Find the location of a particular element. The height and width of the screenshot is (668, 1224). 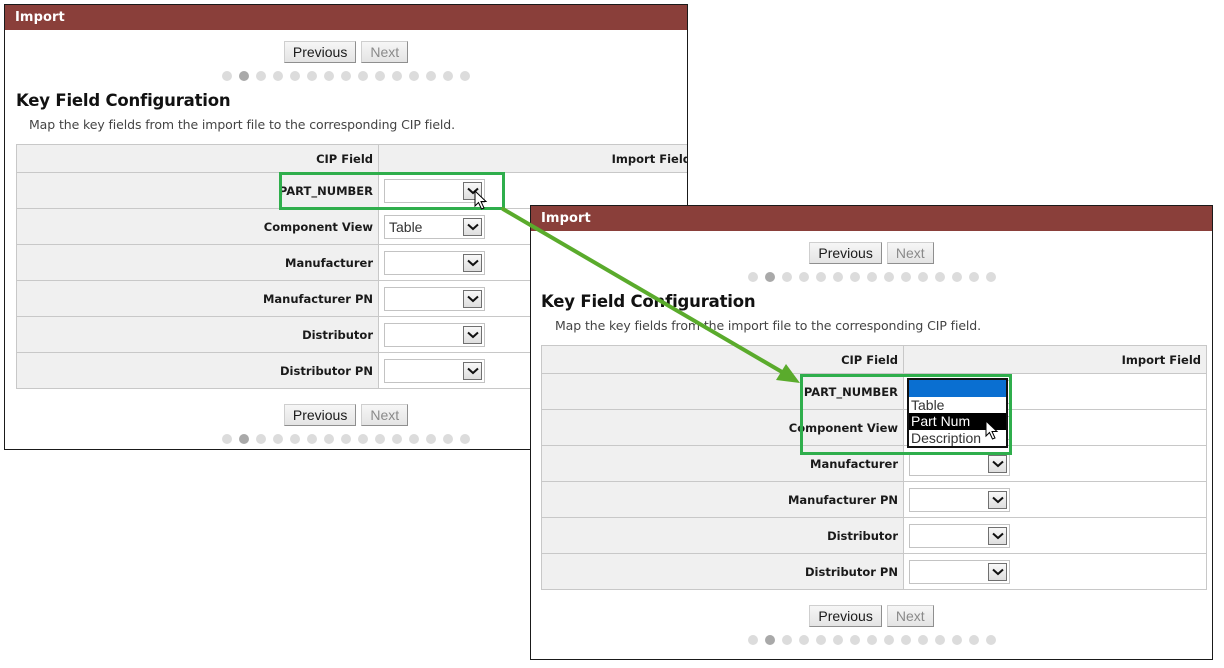

cip-field-label: Distributor is located at coordinates (197, 334).